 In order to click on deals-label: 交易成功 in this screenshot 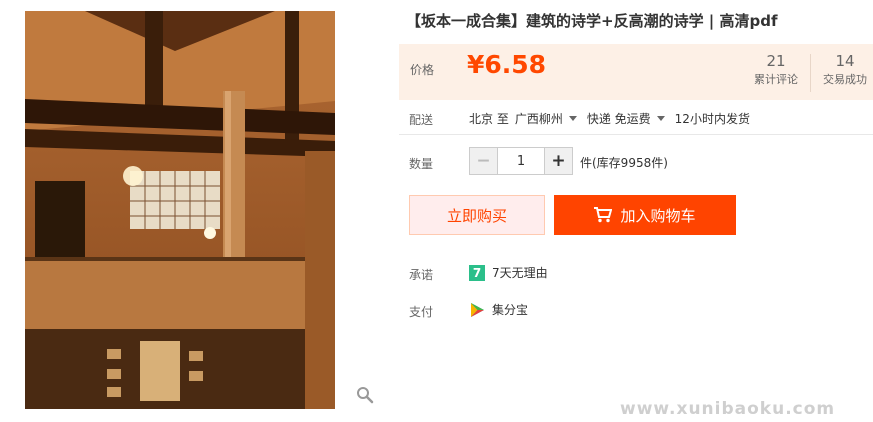, I will do `click(845, 79)`.